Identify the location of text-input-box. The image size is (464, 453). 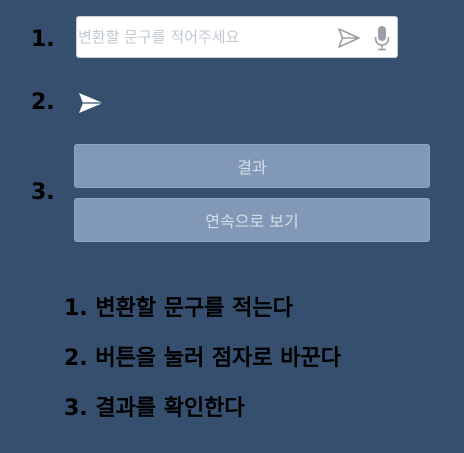
(237, 37).